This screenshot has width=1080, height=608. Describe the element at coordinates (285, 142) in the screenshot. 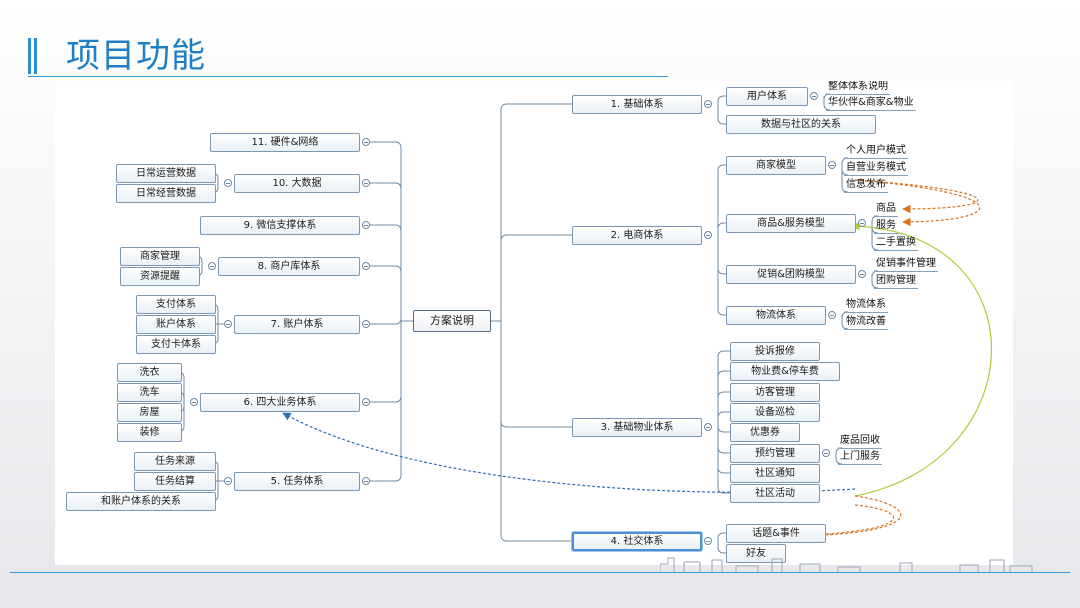

I see `branch-left-1: 11. 硬件&网络` at that location.